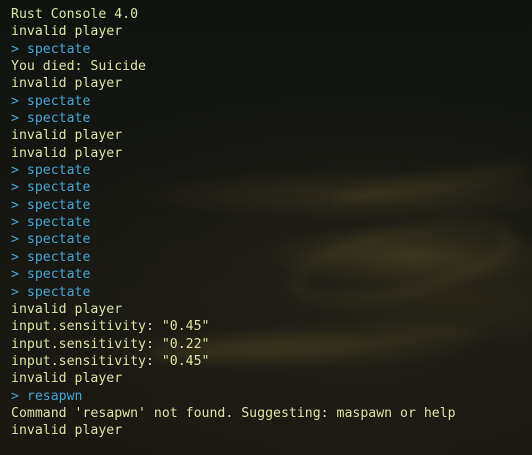 This screenshot has height=455, width=532. Describe the element at coordinates (110, 344) in the screenshot. I see `console-line-output: input.sensitivity: "0.22"` at that location.